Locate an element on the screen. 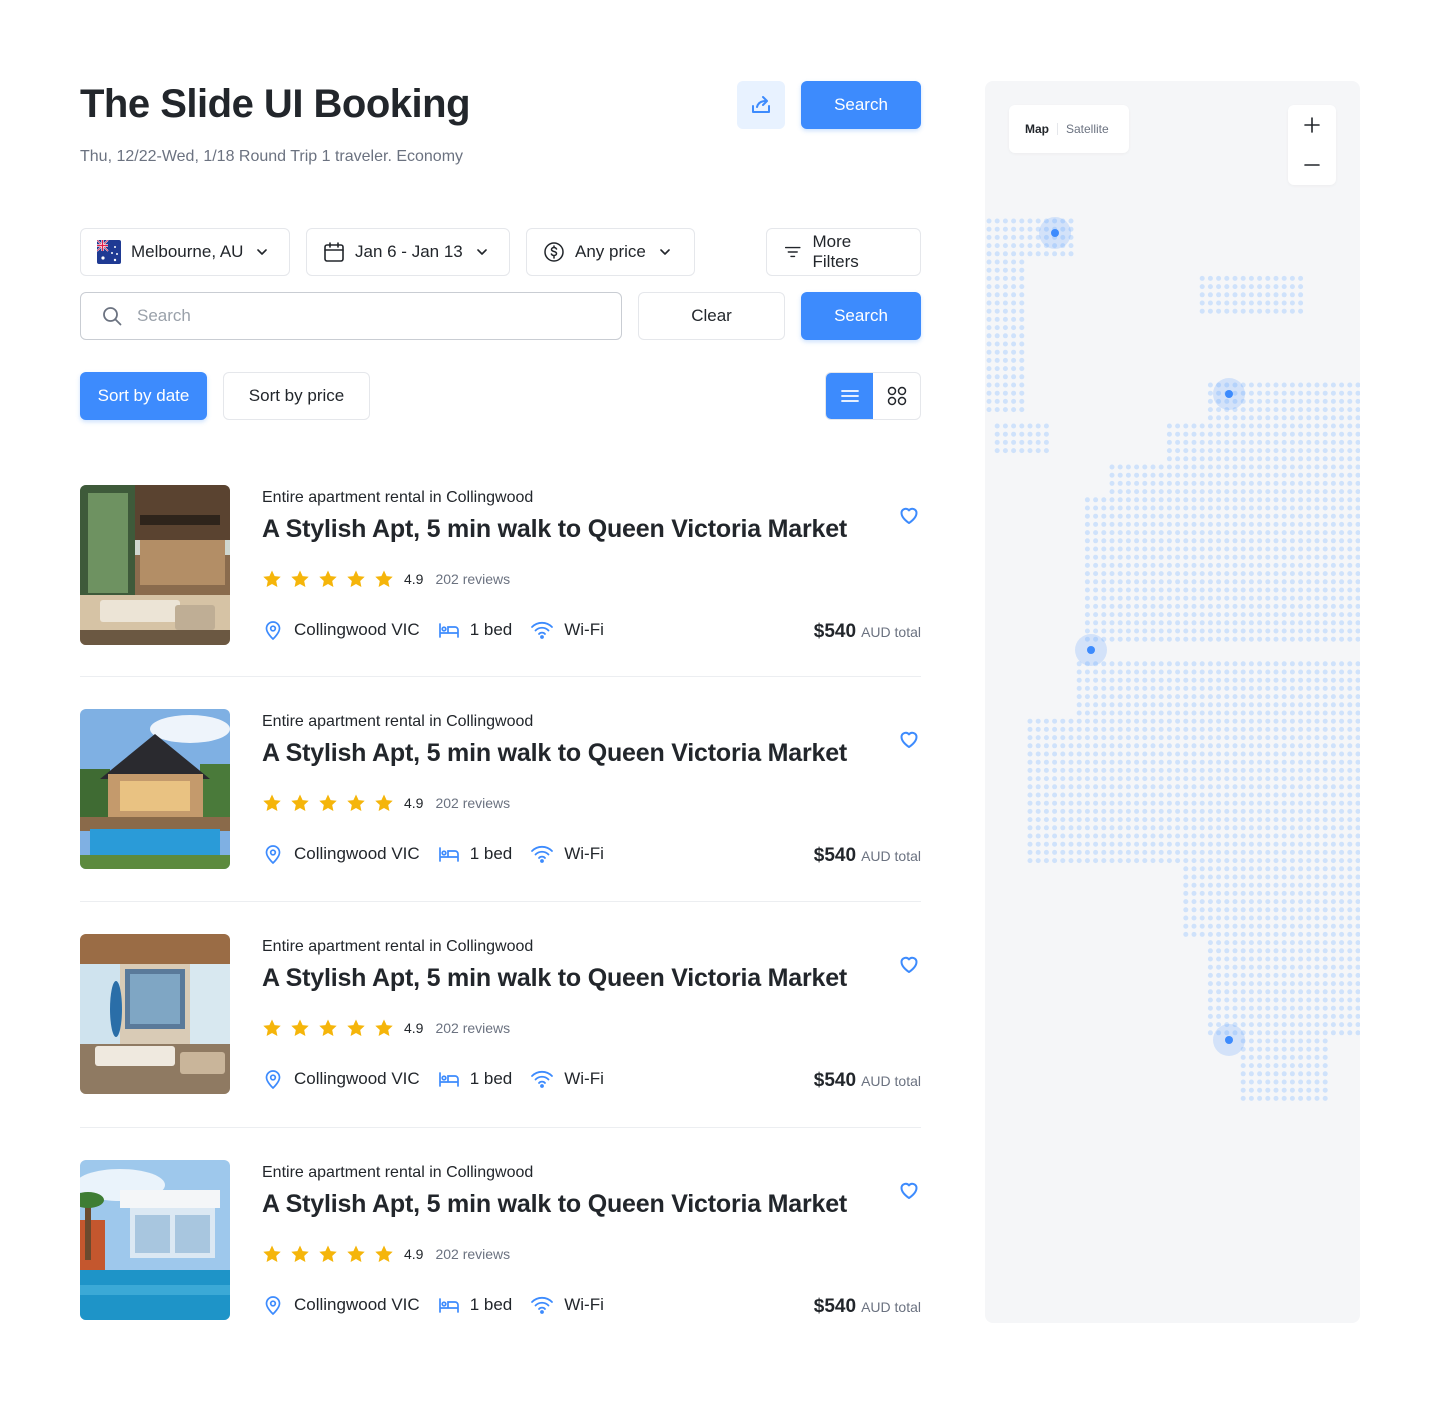  share-button is located at coordinates (761, 105).